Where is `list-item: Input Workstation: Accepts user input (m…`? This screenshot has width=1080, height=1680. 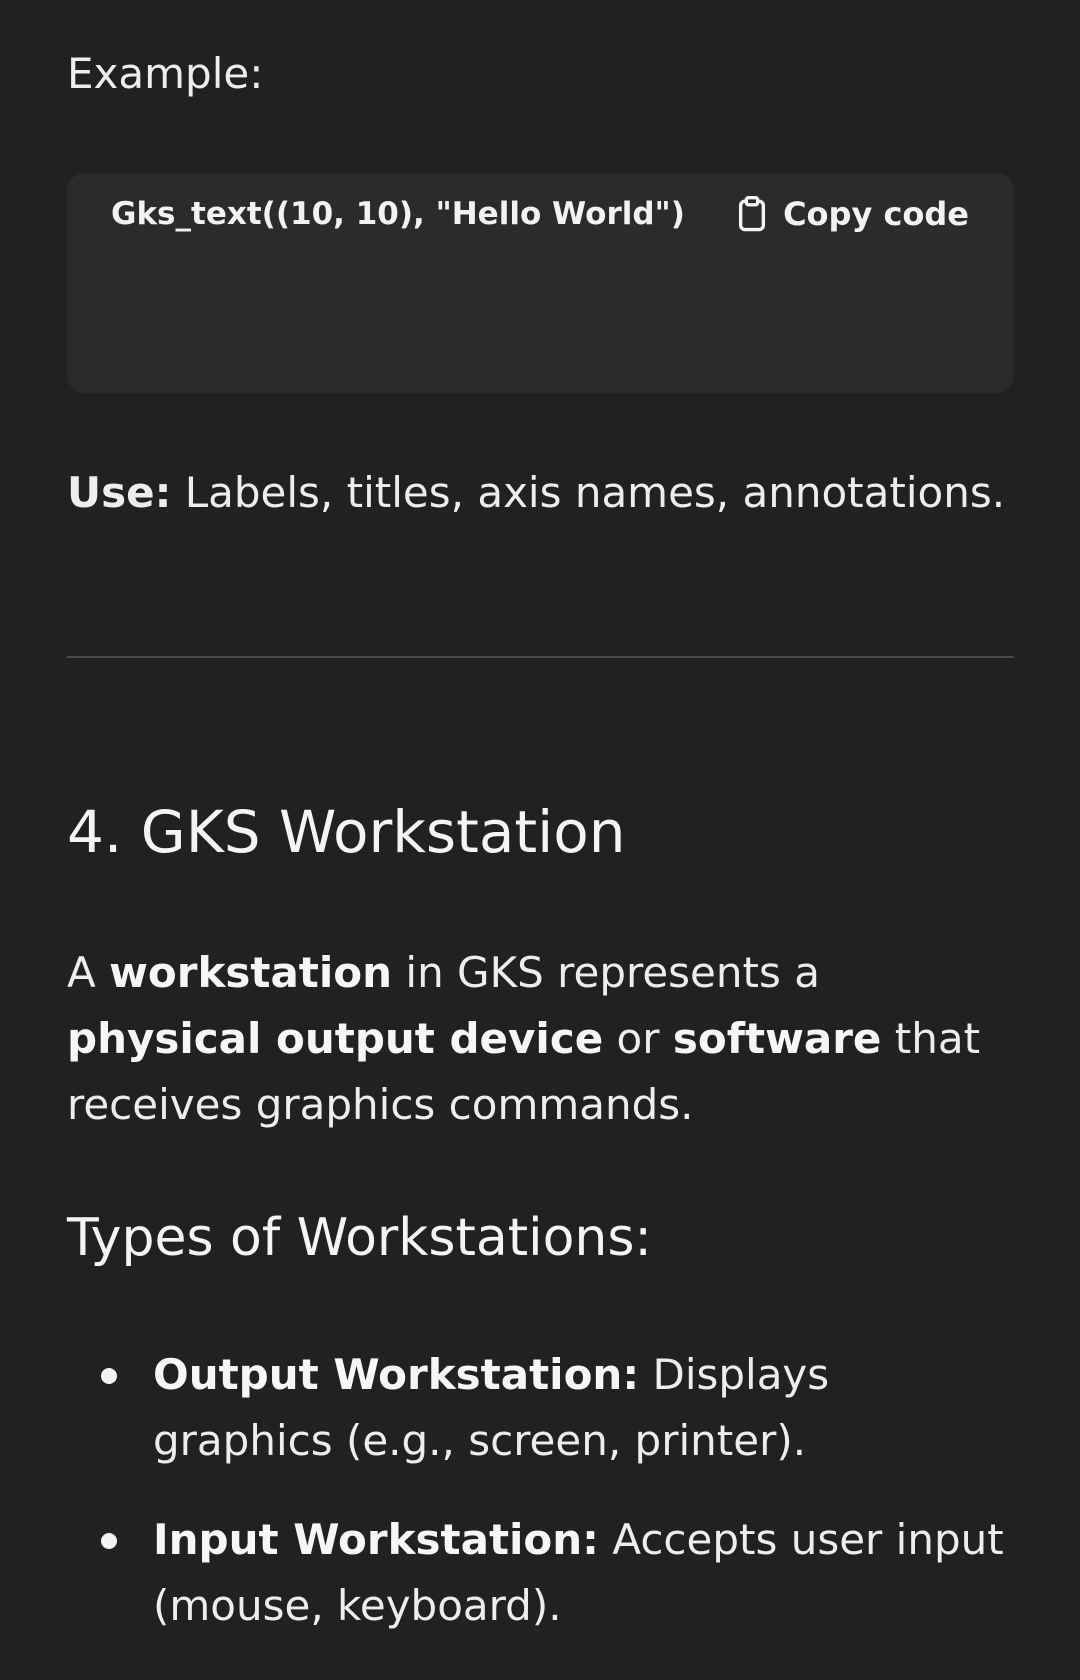 list-item: Input Workstation: Accepts user input (m… is located at coordinates (540, 1573).